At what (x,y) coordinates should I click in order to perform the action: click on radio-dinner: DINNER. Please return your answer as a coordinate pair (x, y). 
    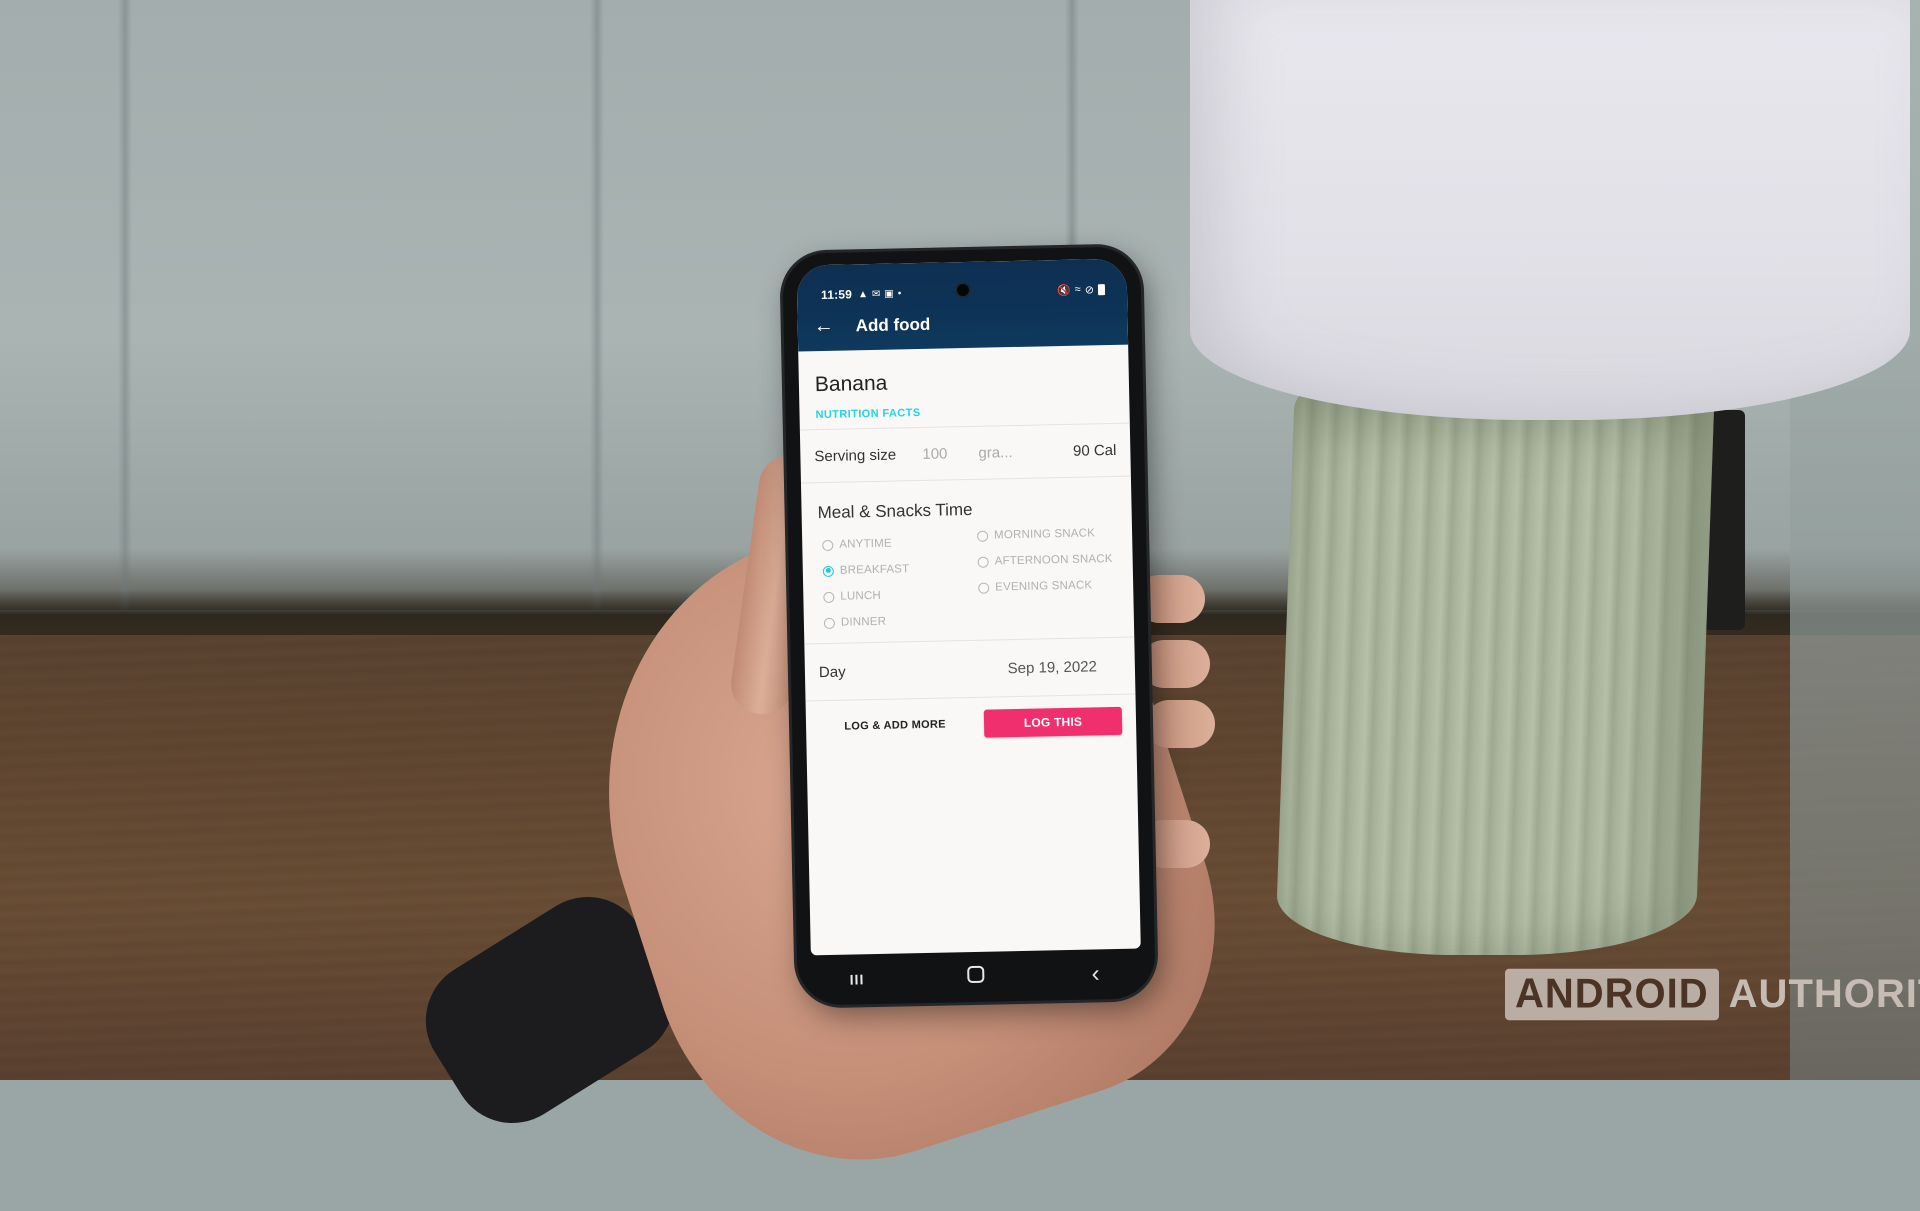
    Looking at the image, I should click on (901, 621).